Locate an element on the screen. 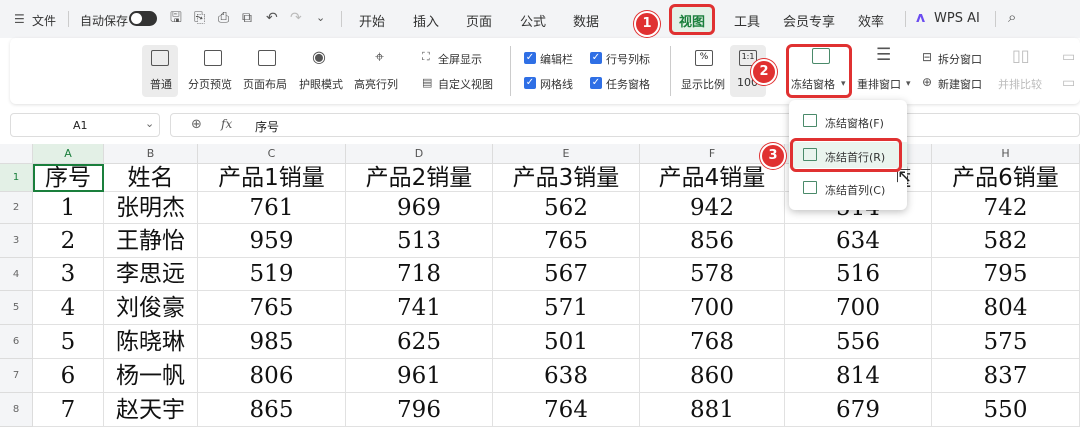  row-header-1: 1 is located at coordinates (16, 178).